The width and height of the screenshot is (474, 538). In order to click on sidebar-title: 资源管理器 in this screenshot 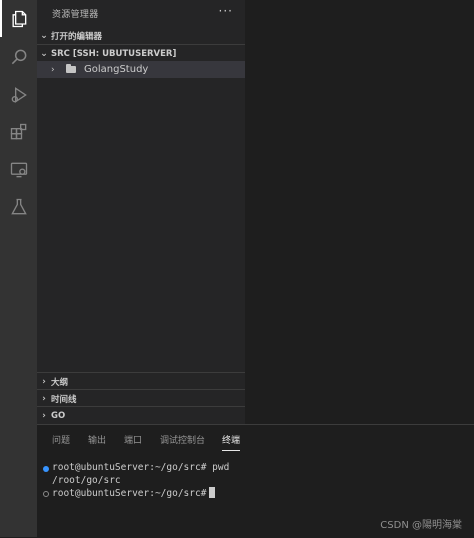, I will do `click(75, 15)`.